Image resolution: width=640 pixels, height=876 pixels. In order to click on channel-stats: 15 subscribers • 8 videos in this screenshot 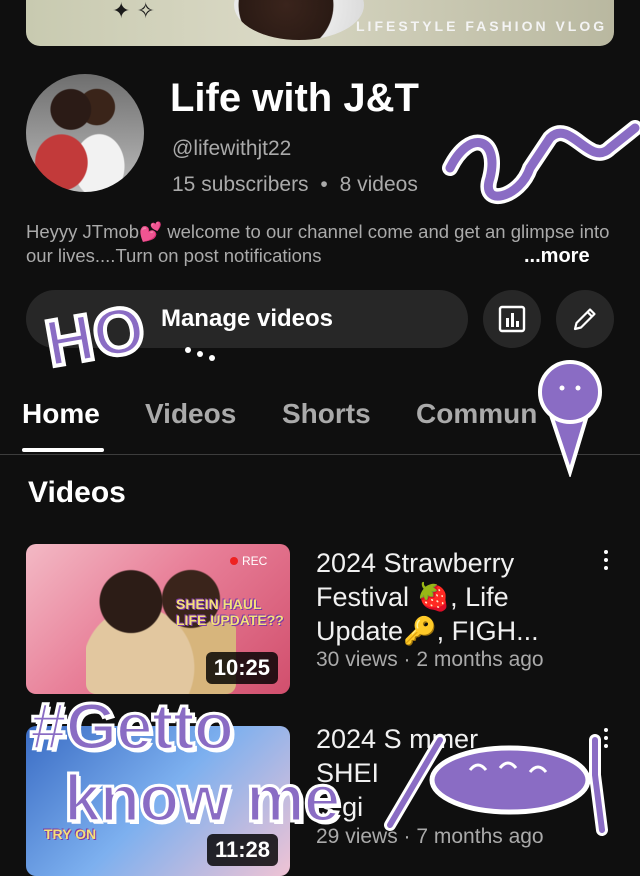, I will do `click(295, 185)`.